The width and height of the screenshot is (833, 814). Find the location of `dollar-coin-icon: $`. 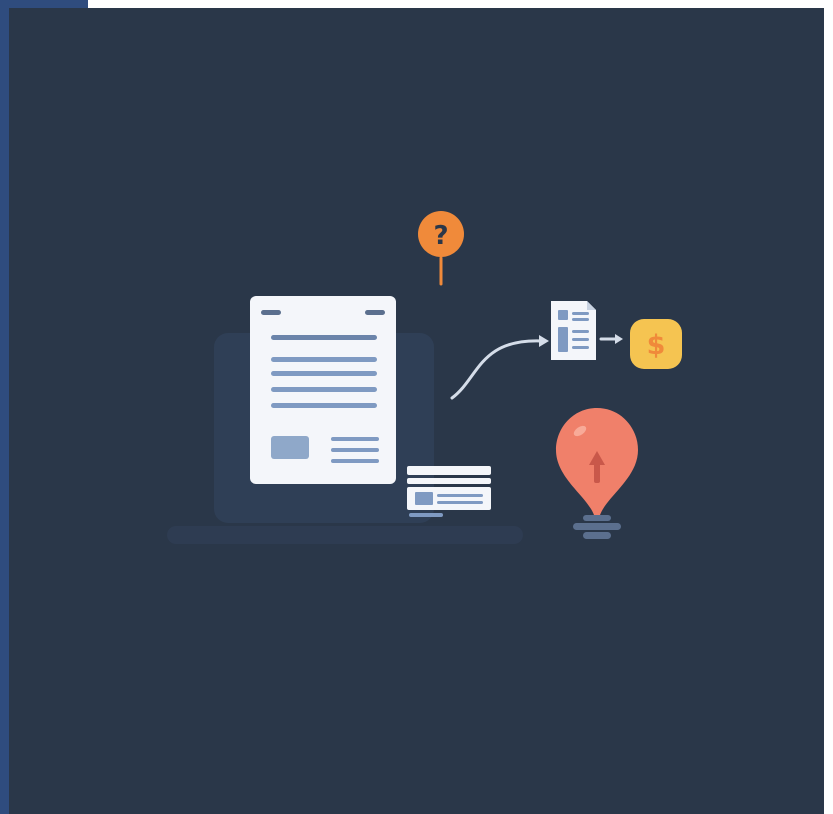

dollar-coin-icon: $ is located at coordinates (656, 344).